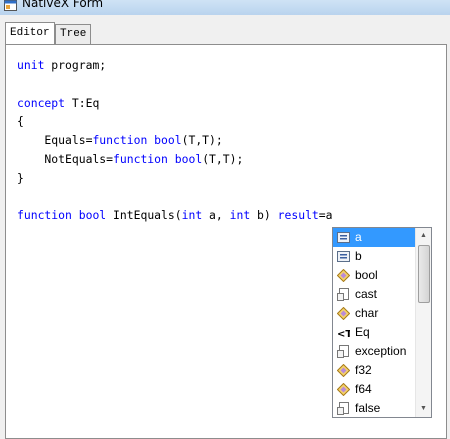 The image size is (450, 439). I want to click on code-keyword: unit, so click(31, 65).